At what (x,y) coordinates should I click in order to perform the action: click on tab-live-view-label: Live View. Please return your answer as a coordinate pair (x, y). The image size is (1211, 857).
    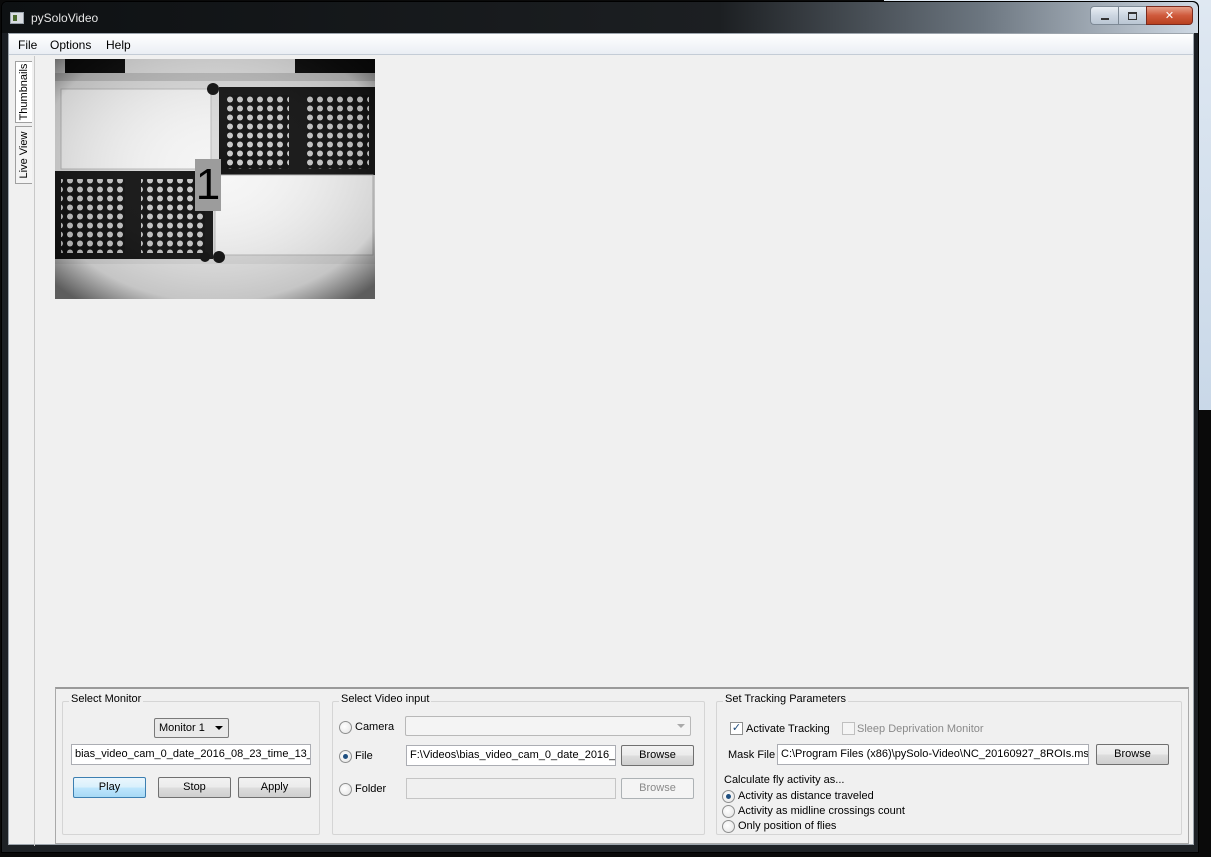
    Looking at the image, I should click on (24, 155).